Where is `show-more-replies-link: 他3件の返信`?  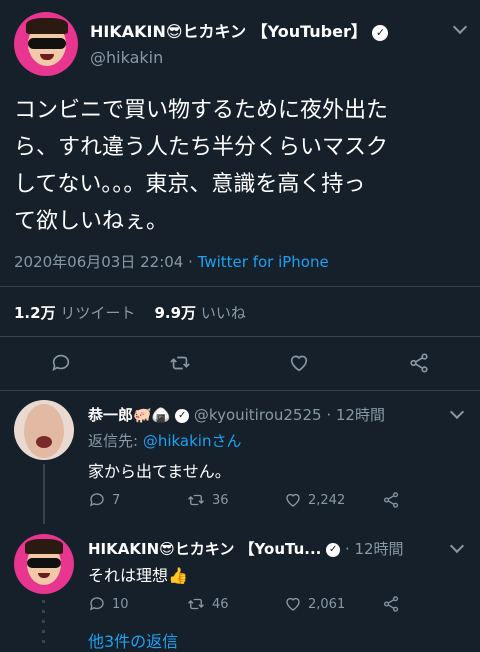 show-more-replies-link: 他3件の返信 is located at coordinates (133, 640).